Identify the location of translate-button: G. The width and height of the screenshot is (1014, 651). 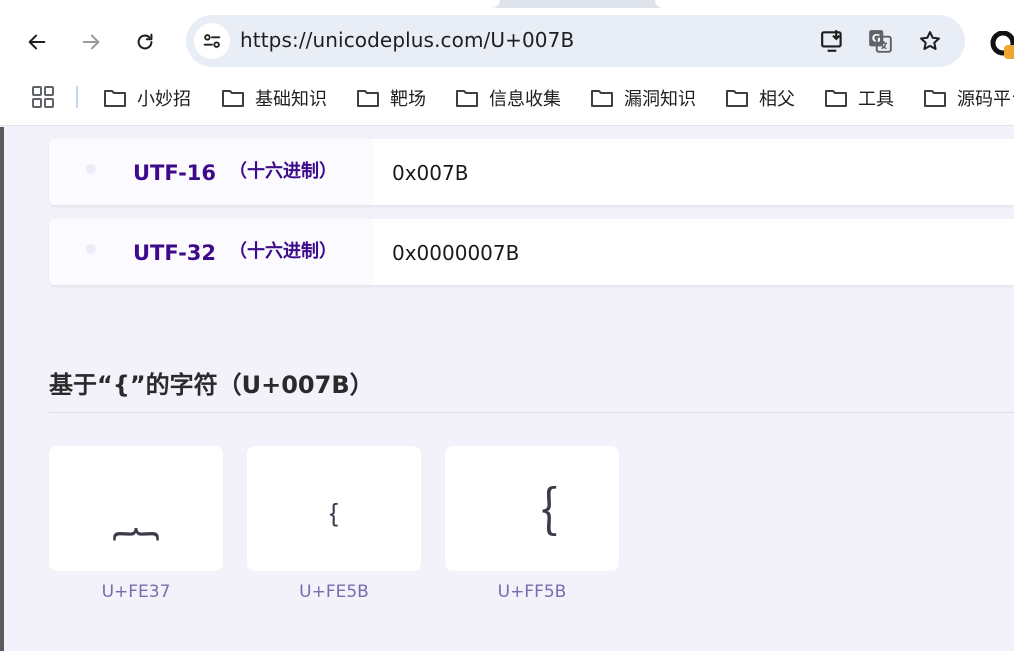
(880, 41).